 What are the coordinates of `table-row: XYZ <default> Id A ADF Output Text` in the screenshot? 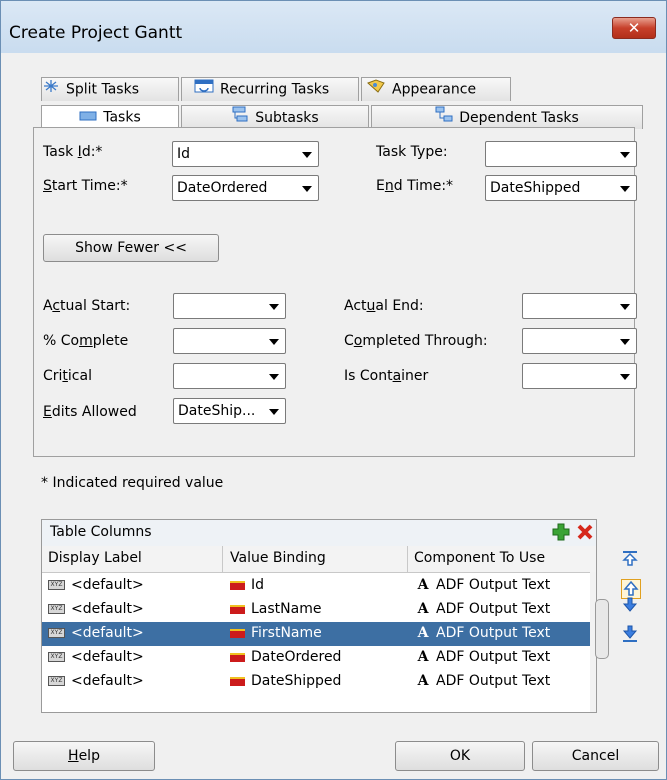 It's located at (316, 586).